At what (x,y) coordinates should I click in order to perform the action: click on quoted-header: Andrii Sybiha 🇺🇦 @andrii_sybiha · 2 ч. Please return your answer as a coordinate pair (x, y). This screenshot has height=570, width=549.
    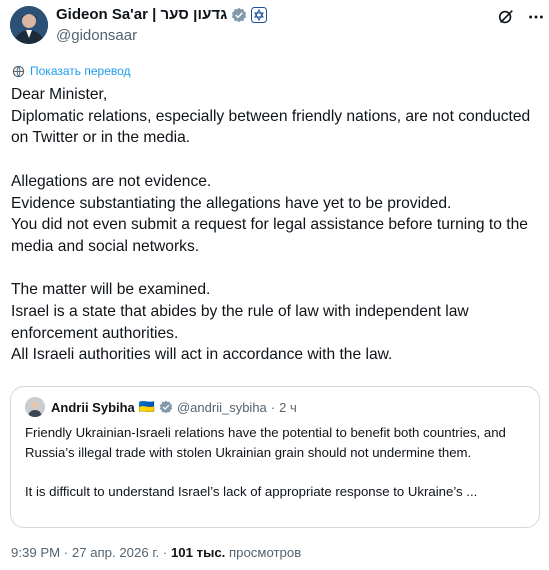
    Looking at the image, I should click on (174, 407).